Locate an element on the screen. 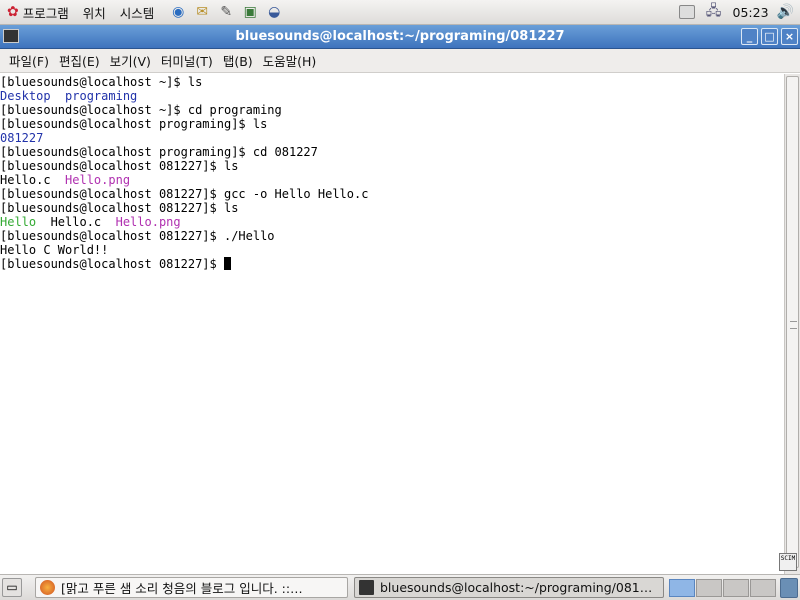  mail-icon: ✉ is located at coordinates (202, 12).